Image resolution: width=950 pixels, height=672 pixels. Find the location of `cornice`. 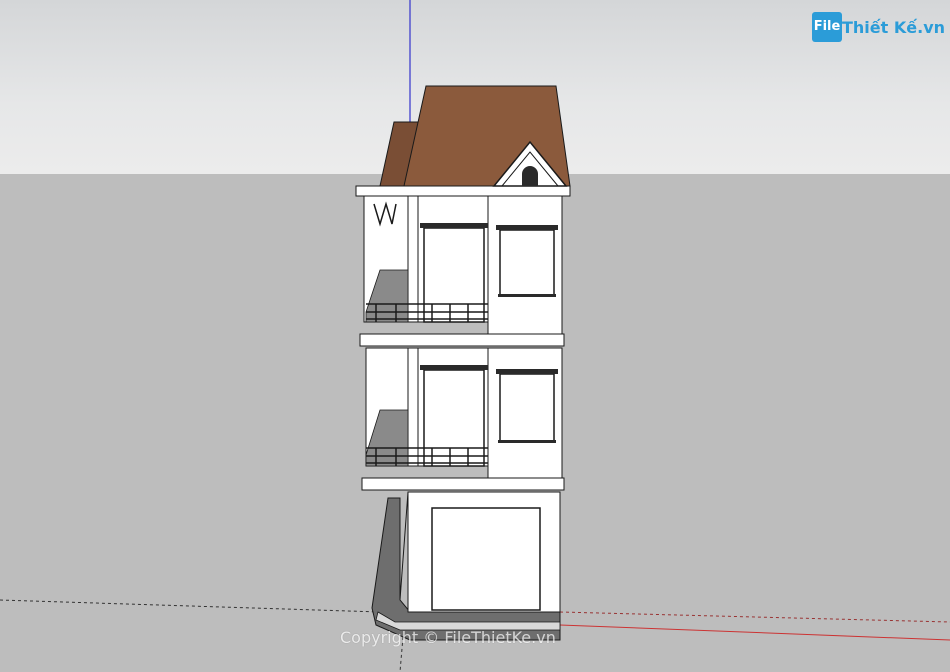

cornice is located at coordinates (463, 191).